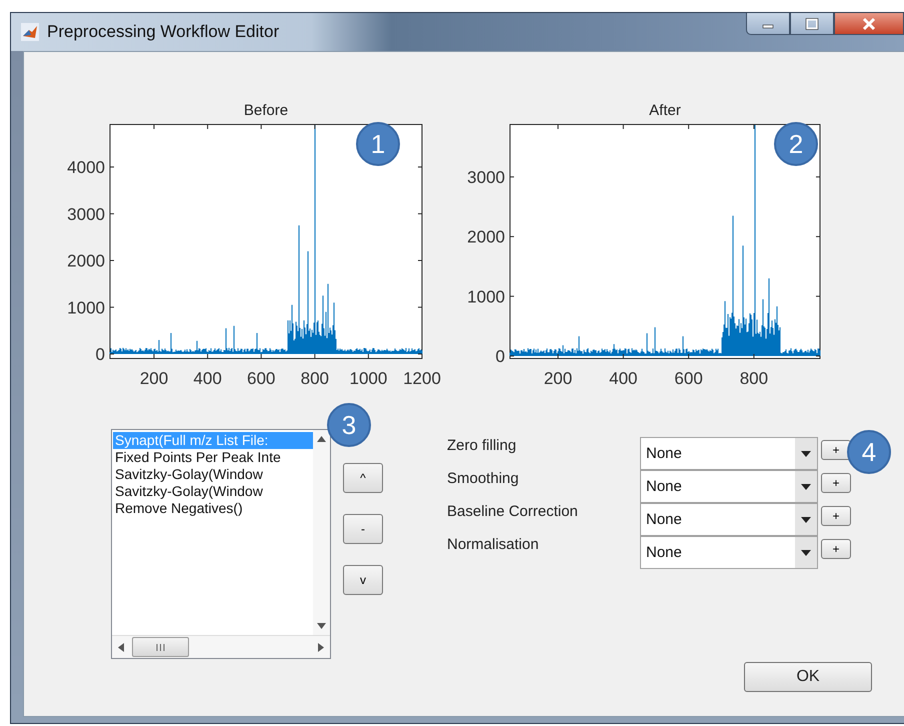 Image resolution: width=904 pixels, height=726 pixels. What do you see at coordinates (483, 478) in the screenshot?
I see `step-label: Smoothing` at bounding box center [483, 478].